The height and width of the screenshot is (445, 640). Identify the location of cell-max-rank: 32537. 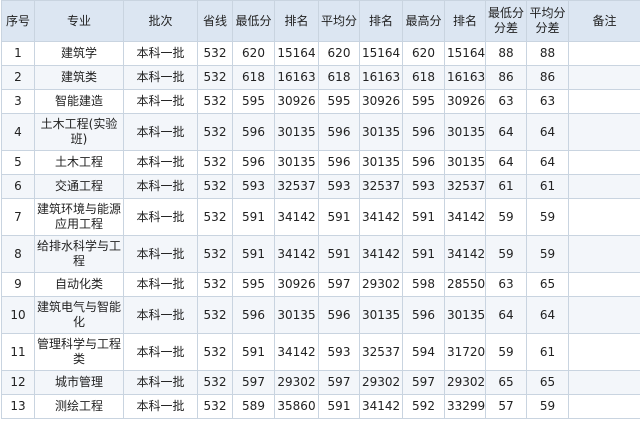
(465, 186).